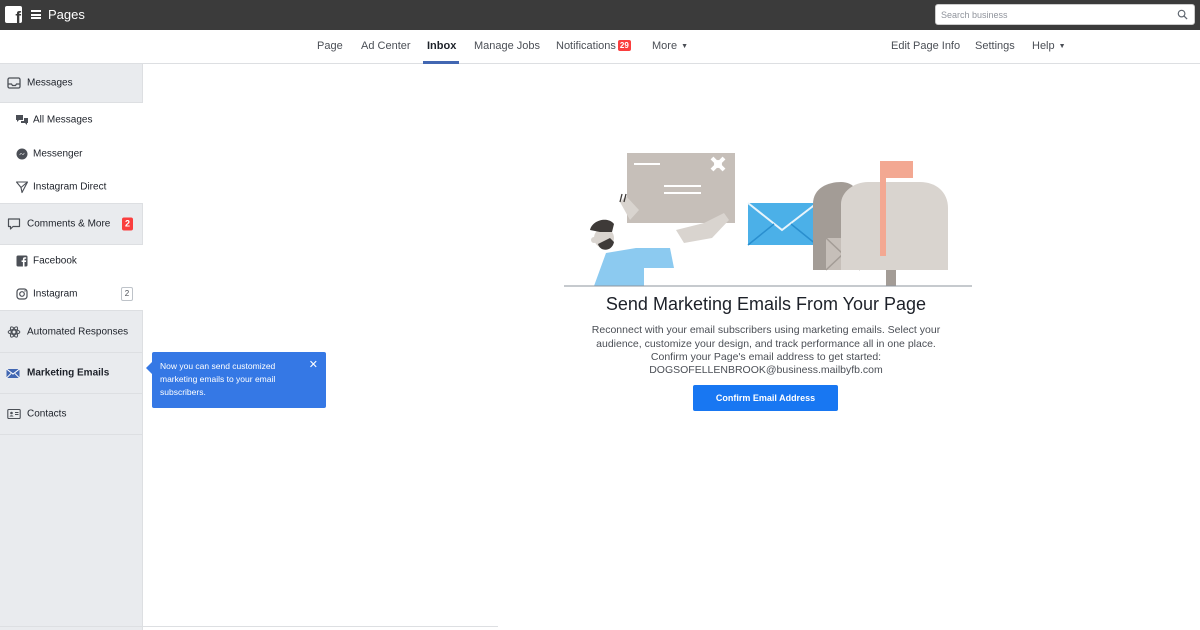 The width and height of the screenshot is (1200, 630). What do you see at coordinates (624, 45) in the screenshot?
I see `notifications-badge: 29` at bounding box center [624, 45].